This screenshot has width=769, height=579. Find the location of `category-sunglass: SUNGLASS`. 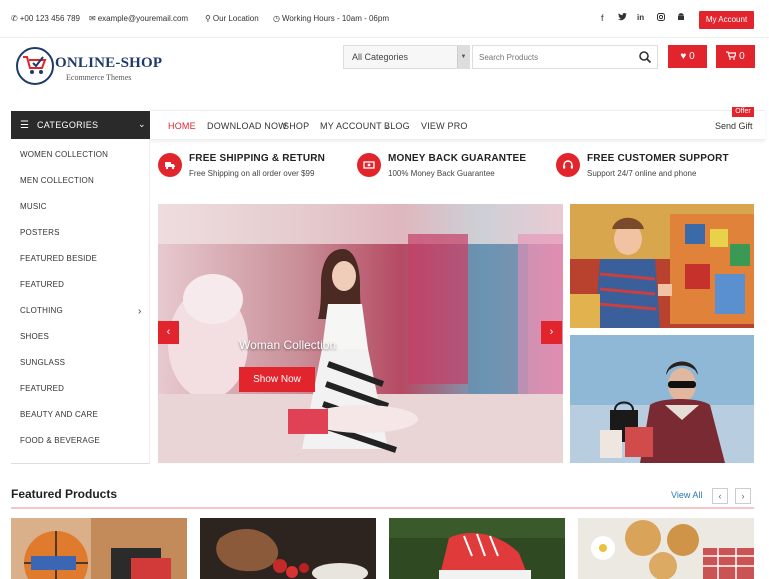

category-sunglass: SUNGLASS is located at coordinates (42, 362).